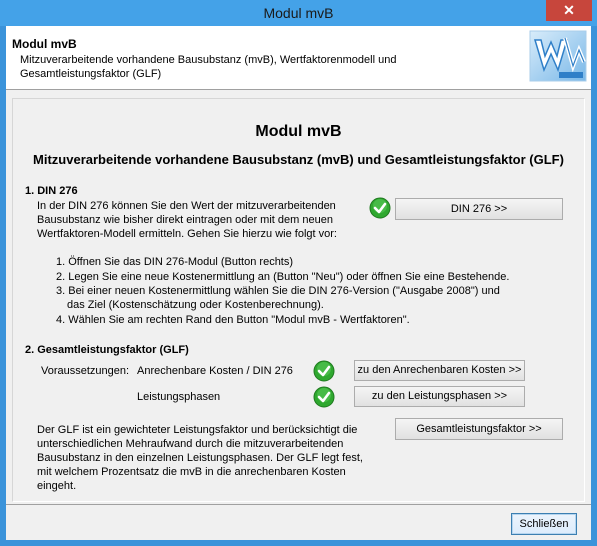 The width and height of the screenshot is (597, 546). Describe the element at coordinates (298, 131) in the screenshot. I see `main-title: Modul mvB` at that location.